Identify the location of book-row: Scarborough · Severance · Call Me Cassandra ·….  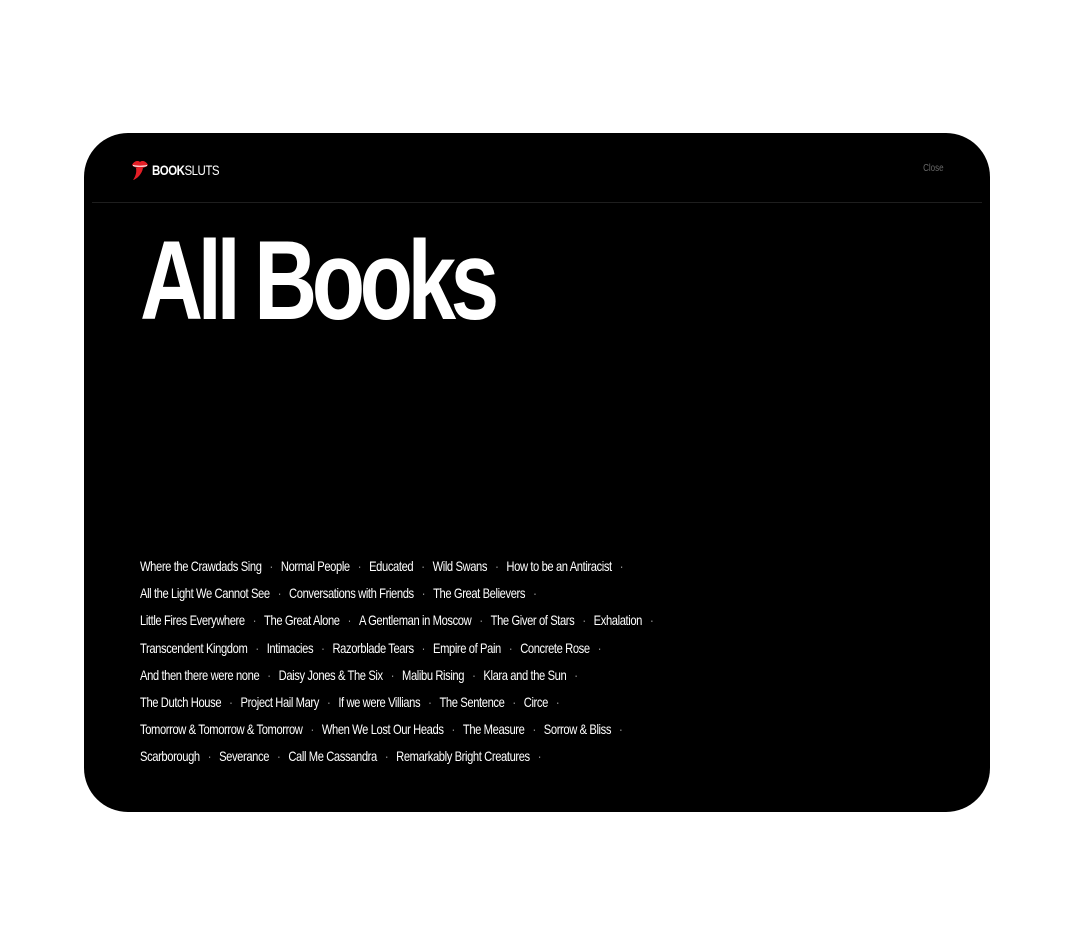
(444, 756).